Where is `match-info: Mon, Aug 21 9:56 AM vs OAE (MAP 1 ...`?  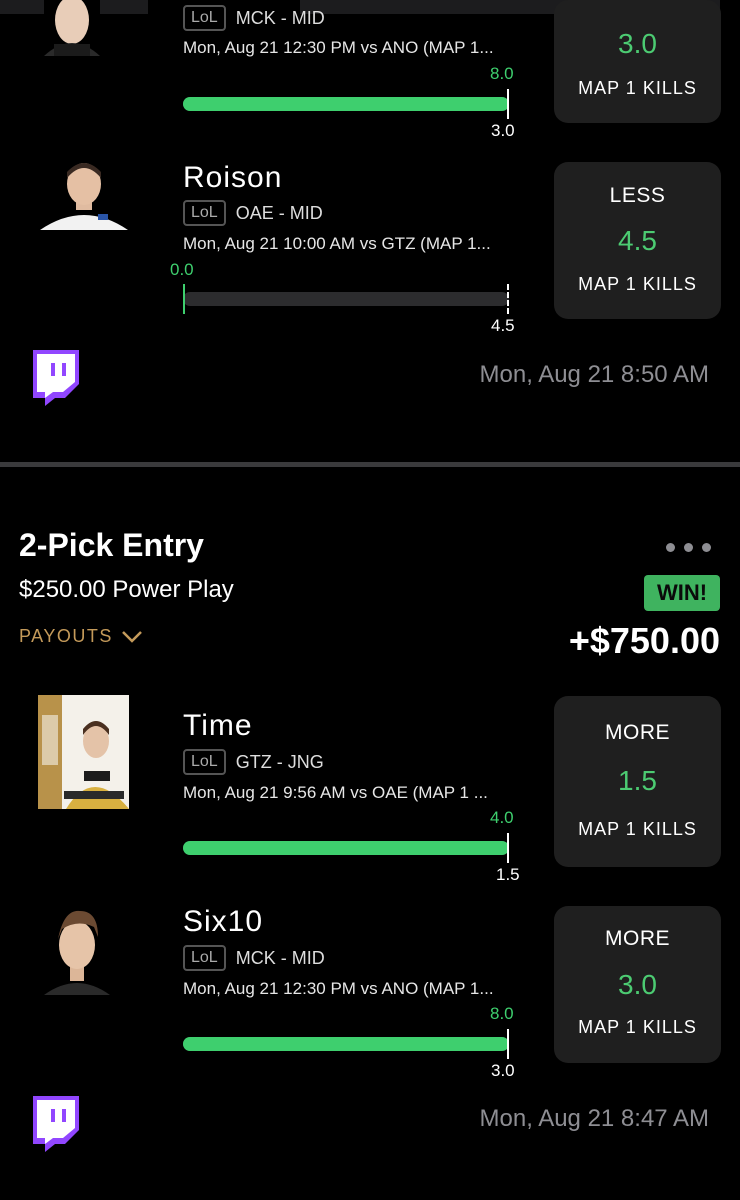 match-info: Mon, Aug 21 9:56 AM vs OAE (MAP 1 ... is located at coordinates (335, 792).